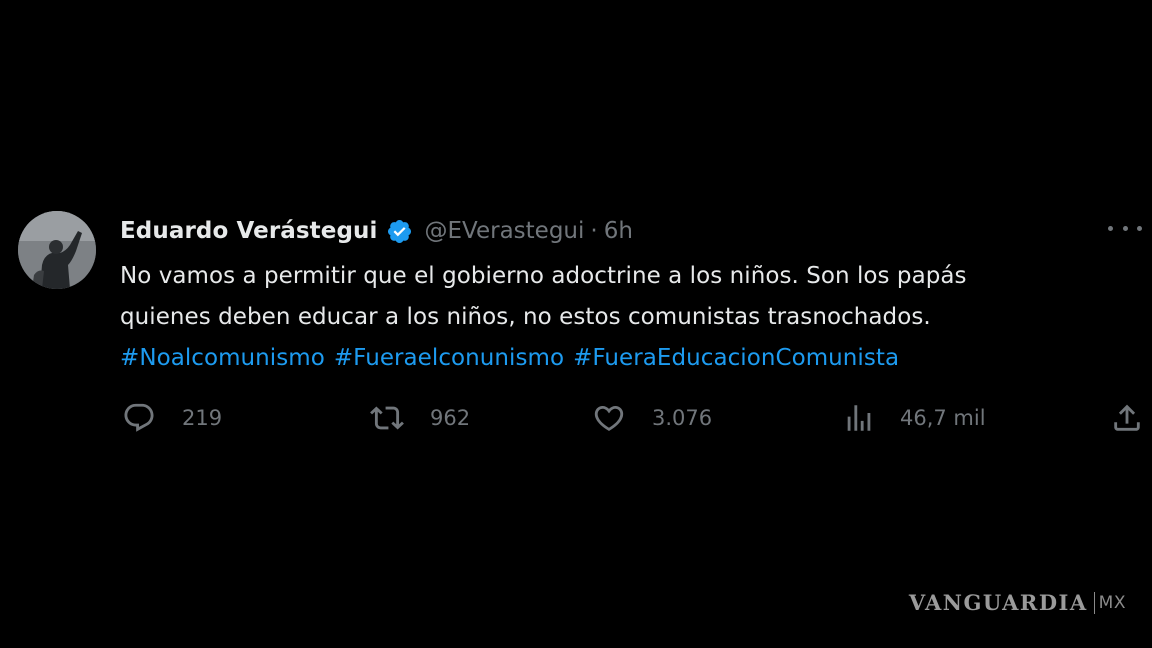  I want to click on vanguardia-watermark: VANGUARDIA MX, so click(1017, 602).